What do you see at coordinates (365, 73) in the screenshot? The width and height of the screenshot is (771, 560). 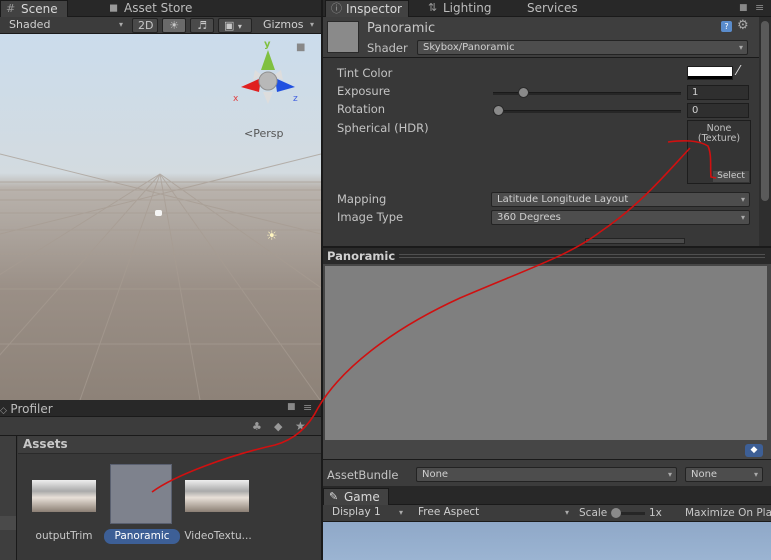 I see `tint-color-label: Tint Color` at bounding box center [365, 73].